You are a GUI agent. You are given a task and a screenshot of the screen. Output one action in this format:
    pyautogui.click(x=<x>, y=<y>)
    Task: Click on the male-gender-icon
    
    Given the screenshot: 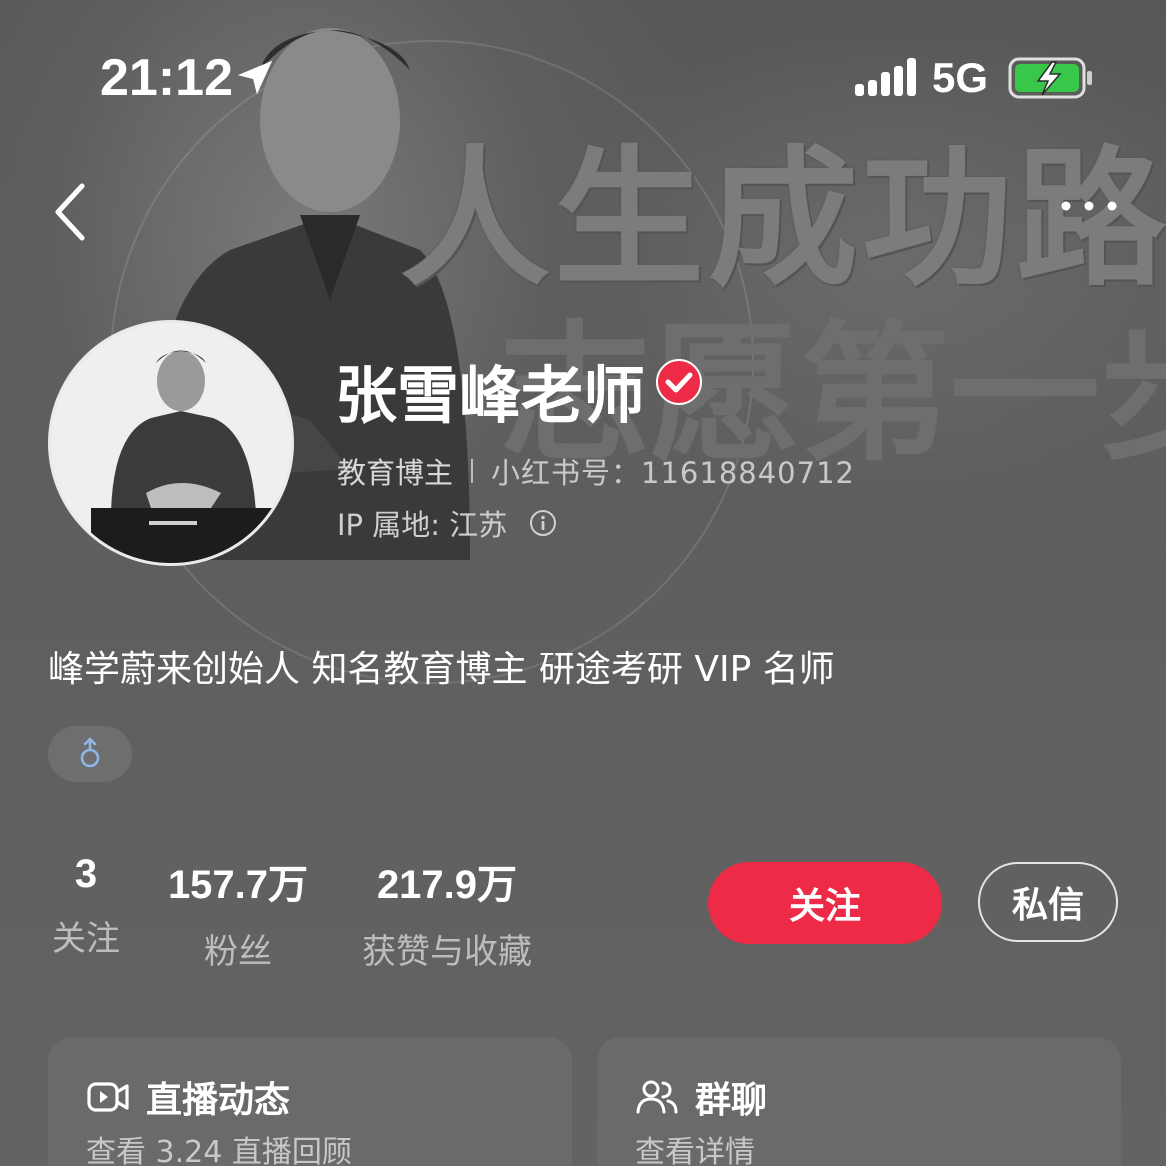 What is the action you would take?
    pyautogui.click(x=90, y=752)
    